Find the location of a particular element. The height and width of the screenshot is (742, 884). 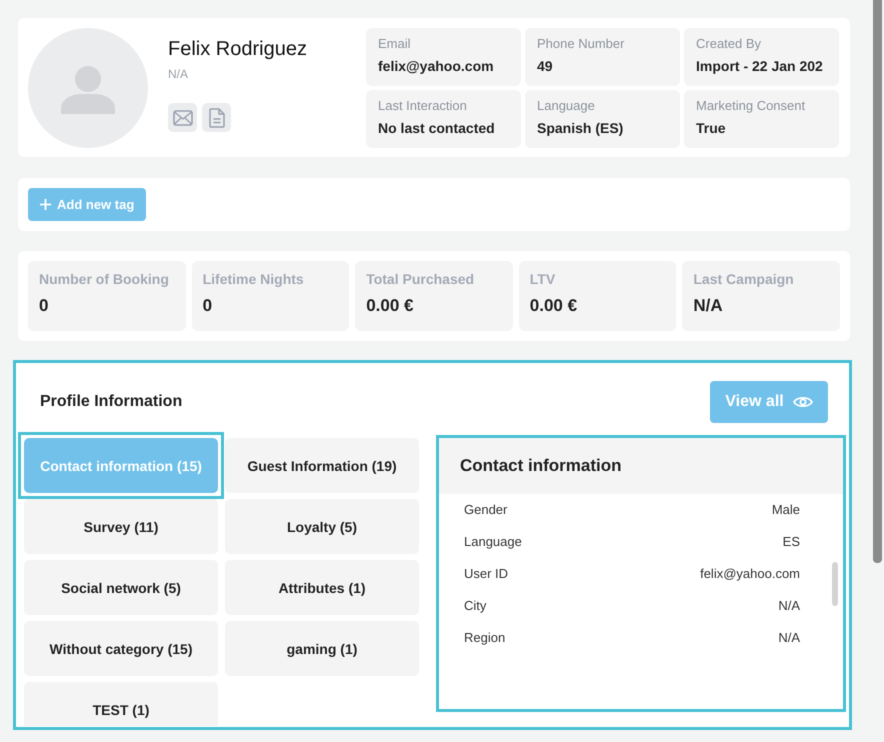

plus-icon is located at coordinates (45, 204).